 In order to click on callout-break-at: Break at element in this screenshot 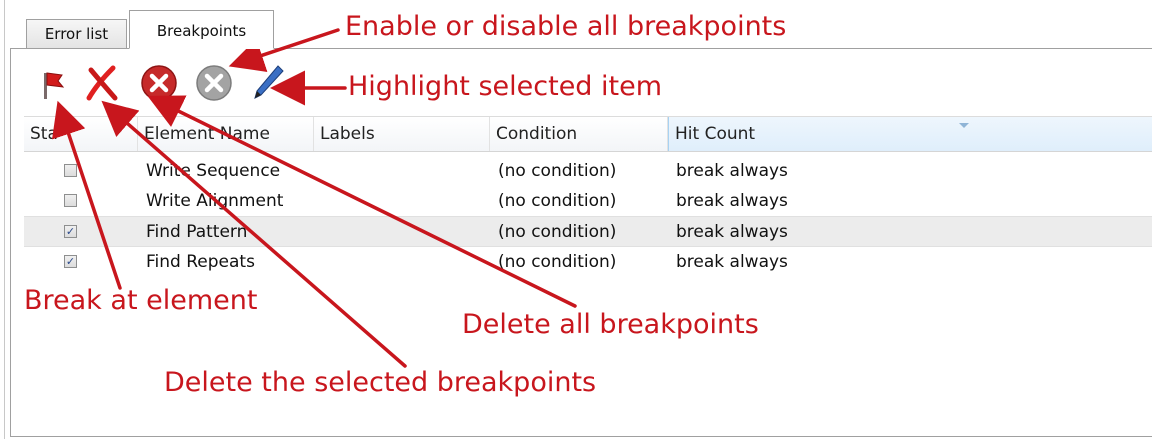, I will do `click(141, 300)`.